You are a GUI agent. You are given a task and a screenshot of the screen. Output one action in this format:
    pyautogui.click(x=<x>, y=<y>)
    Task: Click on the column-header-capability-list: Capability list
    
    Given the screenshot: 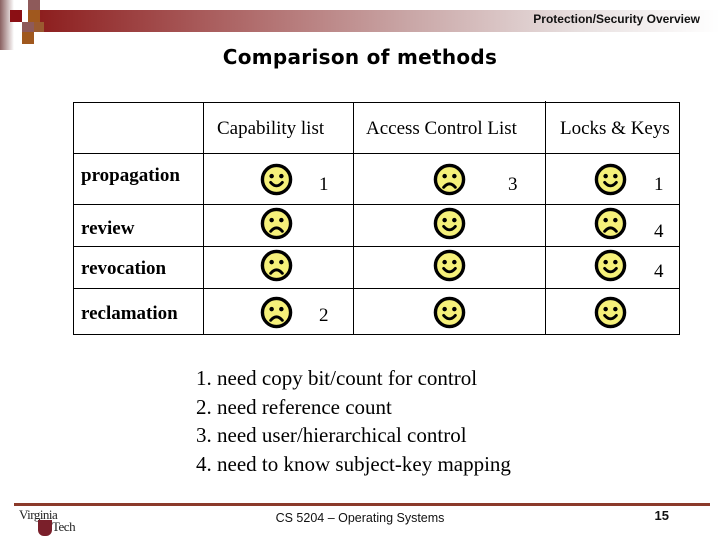 What is the action you would take?
    pyautogui.click(x=271, y=128)
    